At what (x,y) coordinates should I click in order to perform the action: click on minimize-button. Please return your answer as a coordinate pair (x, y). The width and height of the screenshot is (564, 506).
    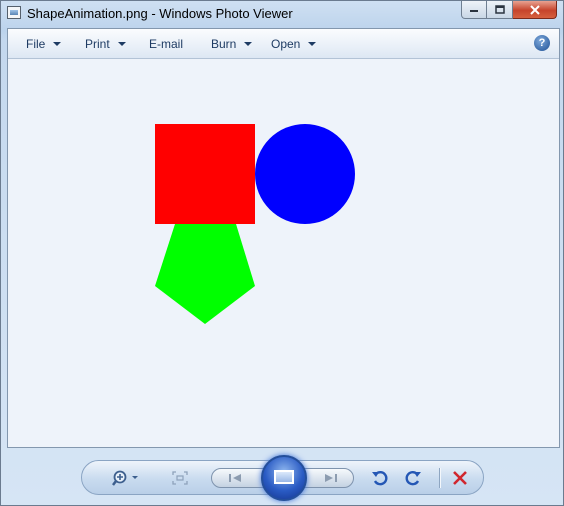
    Looking at the image, I should click on (474, 10).